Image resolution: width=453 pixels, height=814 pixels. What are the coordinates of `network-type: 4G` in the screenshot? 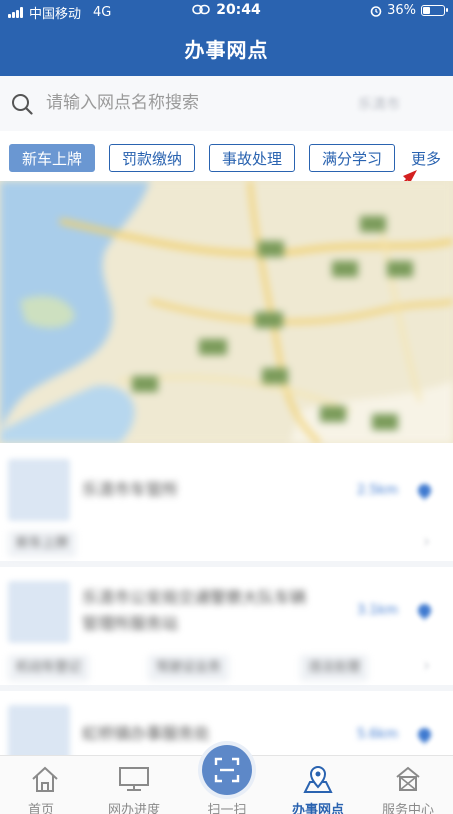 It's located at (102, 12).